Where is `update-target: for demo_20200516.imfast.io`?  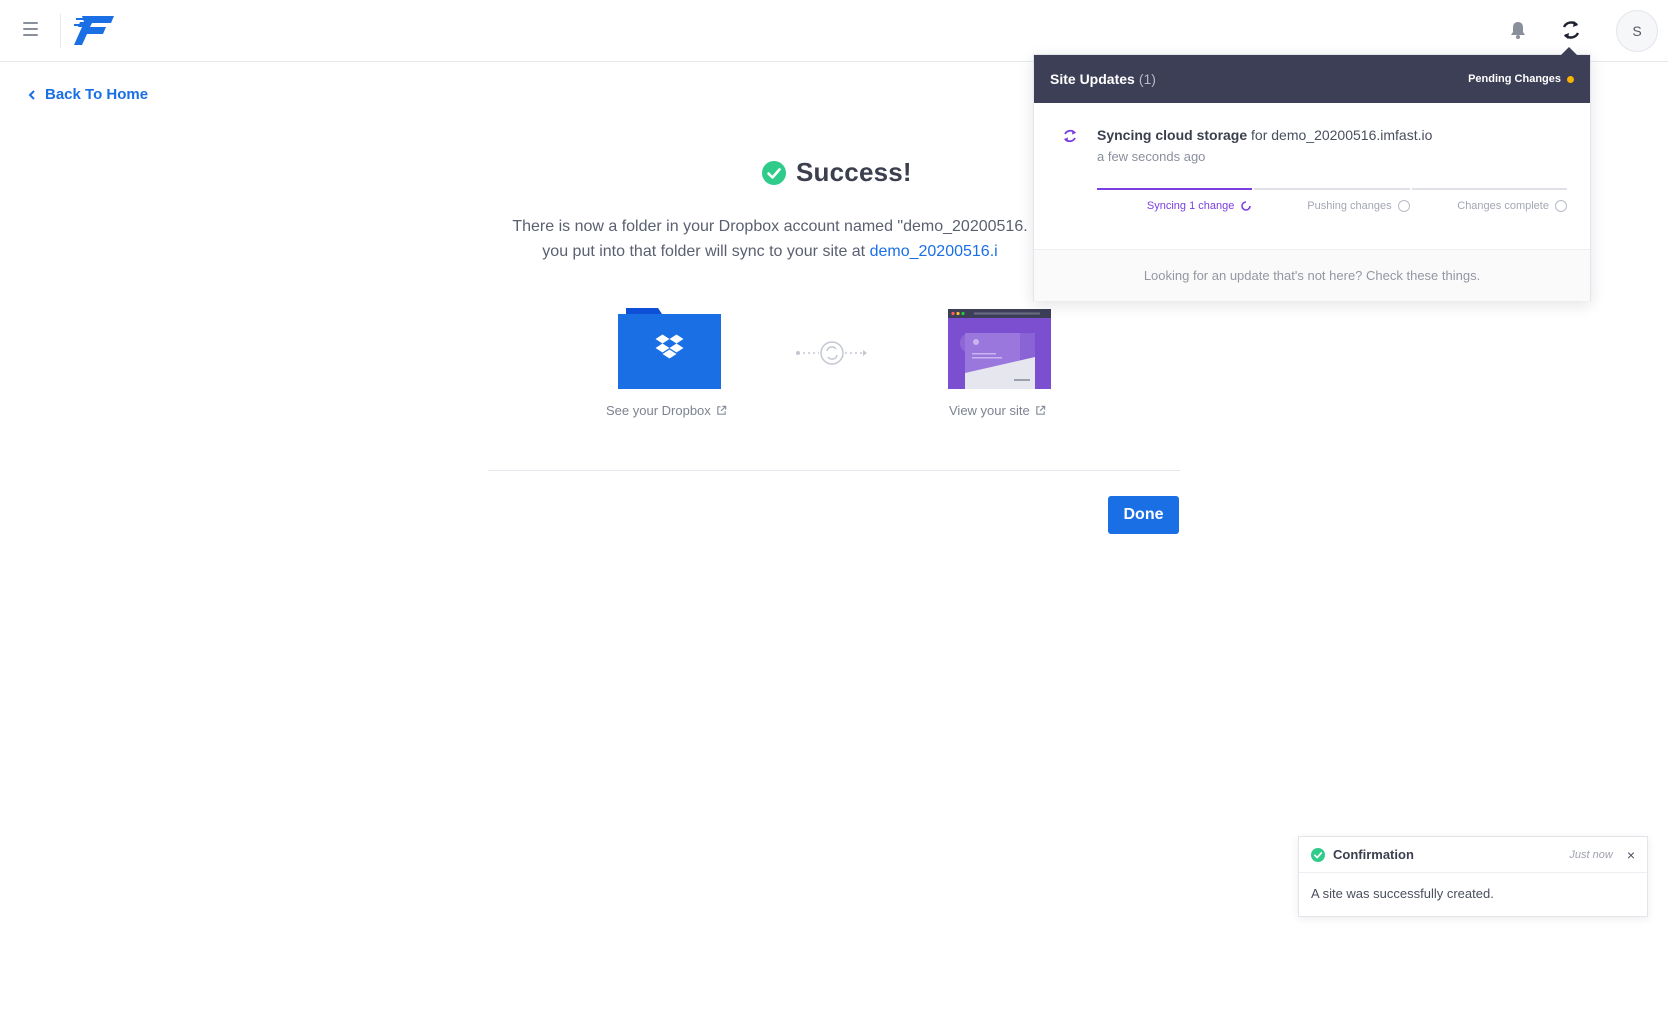
update-target: for demo_20200516.imfast.io is located at coordinates (1342, 135).